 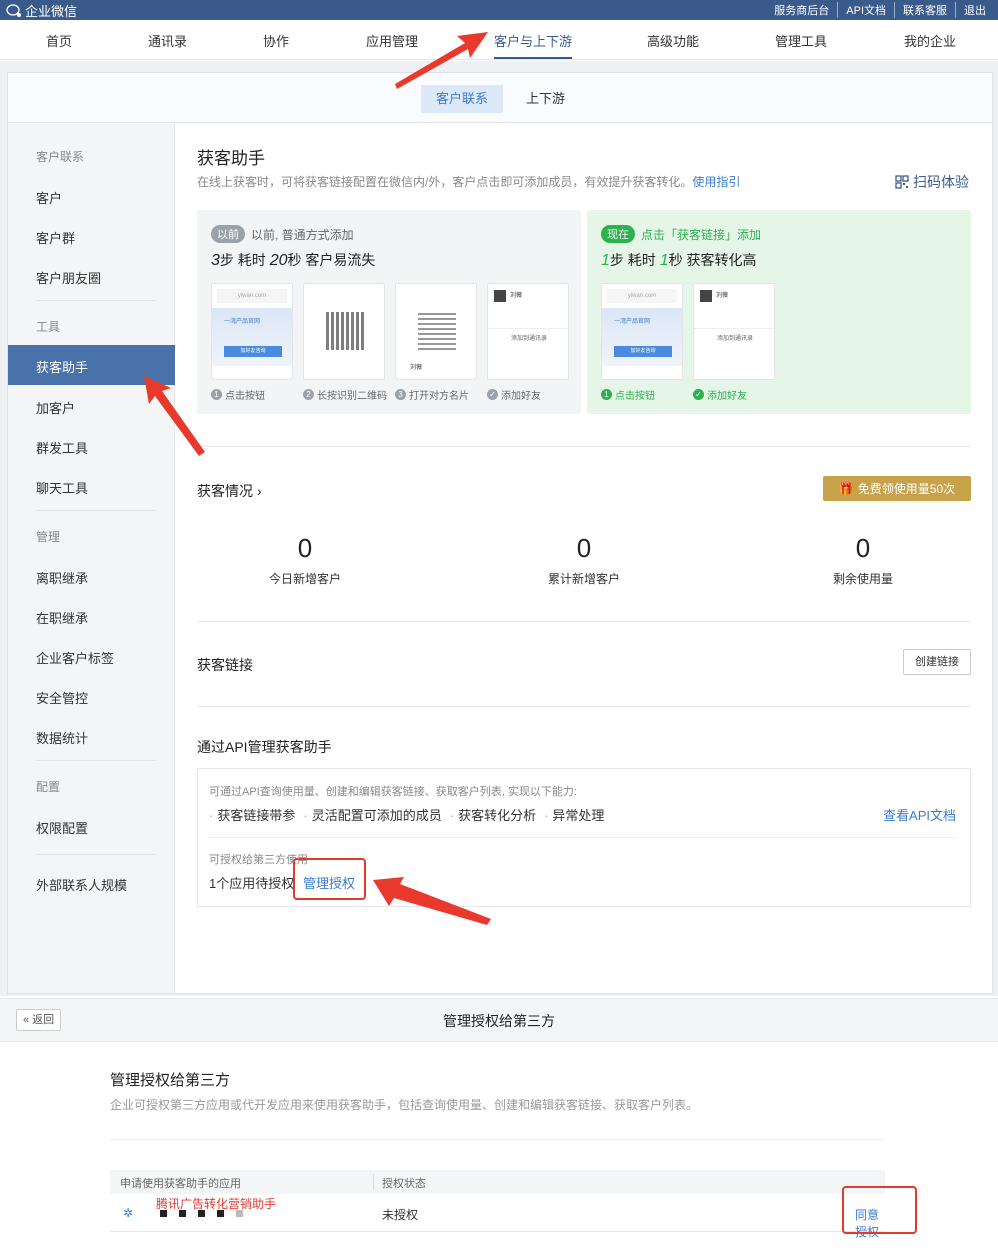 What do you see at coordinates (862, 579) in the screenshot?
I see `stat-label: 剩余使用量` at bounding box center [862, 579].